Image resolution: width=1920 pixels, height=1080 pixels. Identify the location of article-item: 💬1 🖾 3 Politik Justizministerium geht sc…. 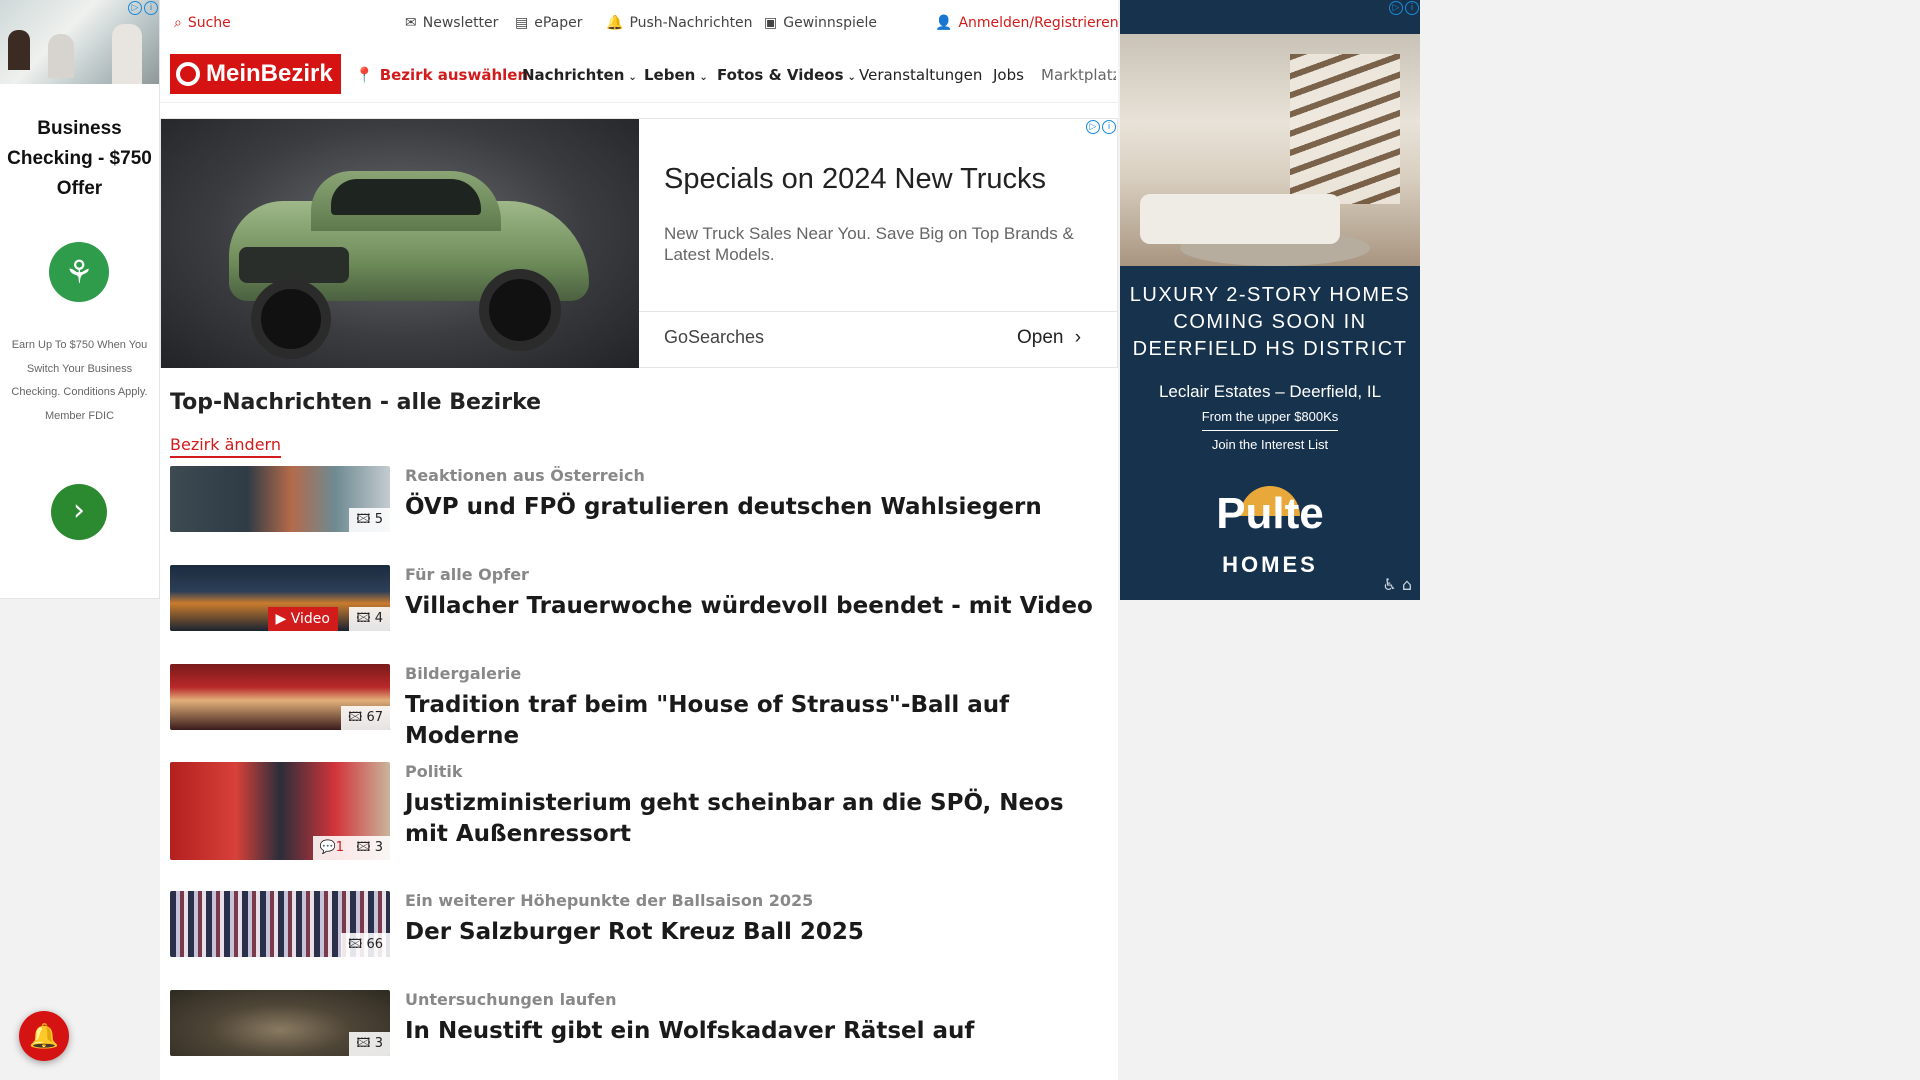
(640, 812).